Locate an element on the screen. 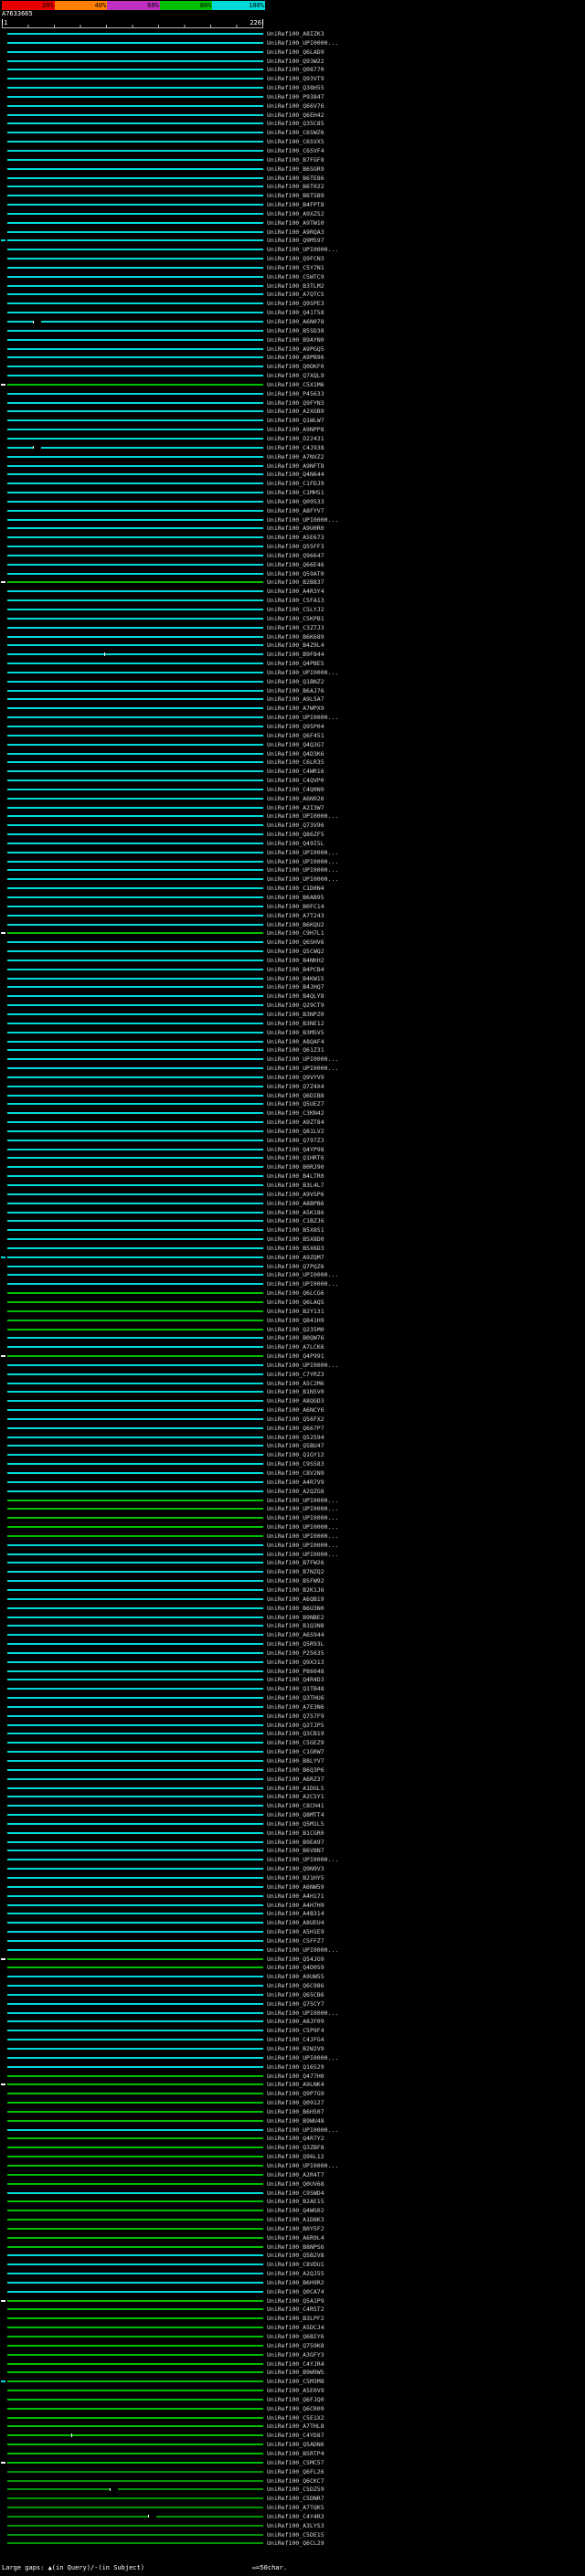 Image resolution: width=585 pixels, height=2576 pixels. hit-accession-label: UniRef100_A8BPB6 is located at coordinates (296, 1203).